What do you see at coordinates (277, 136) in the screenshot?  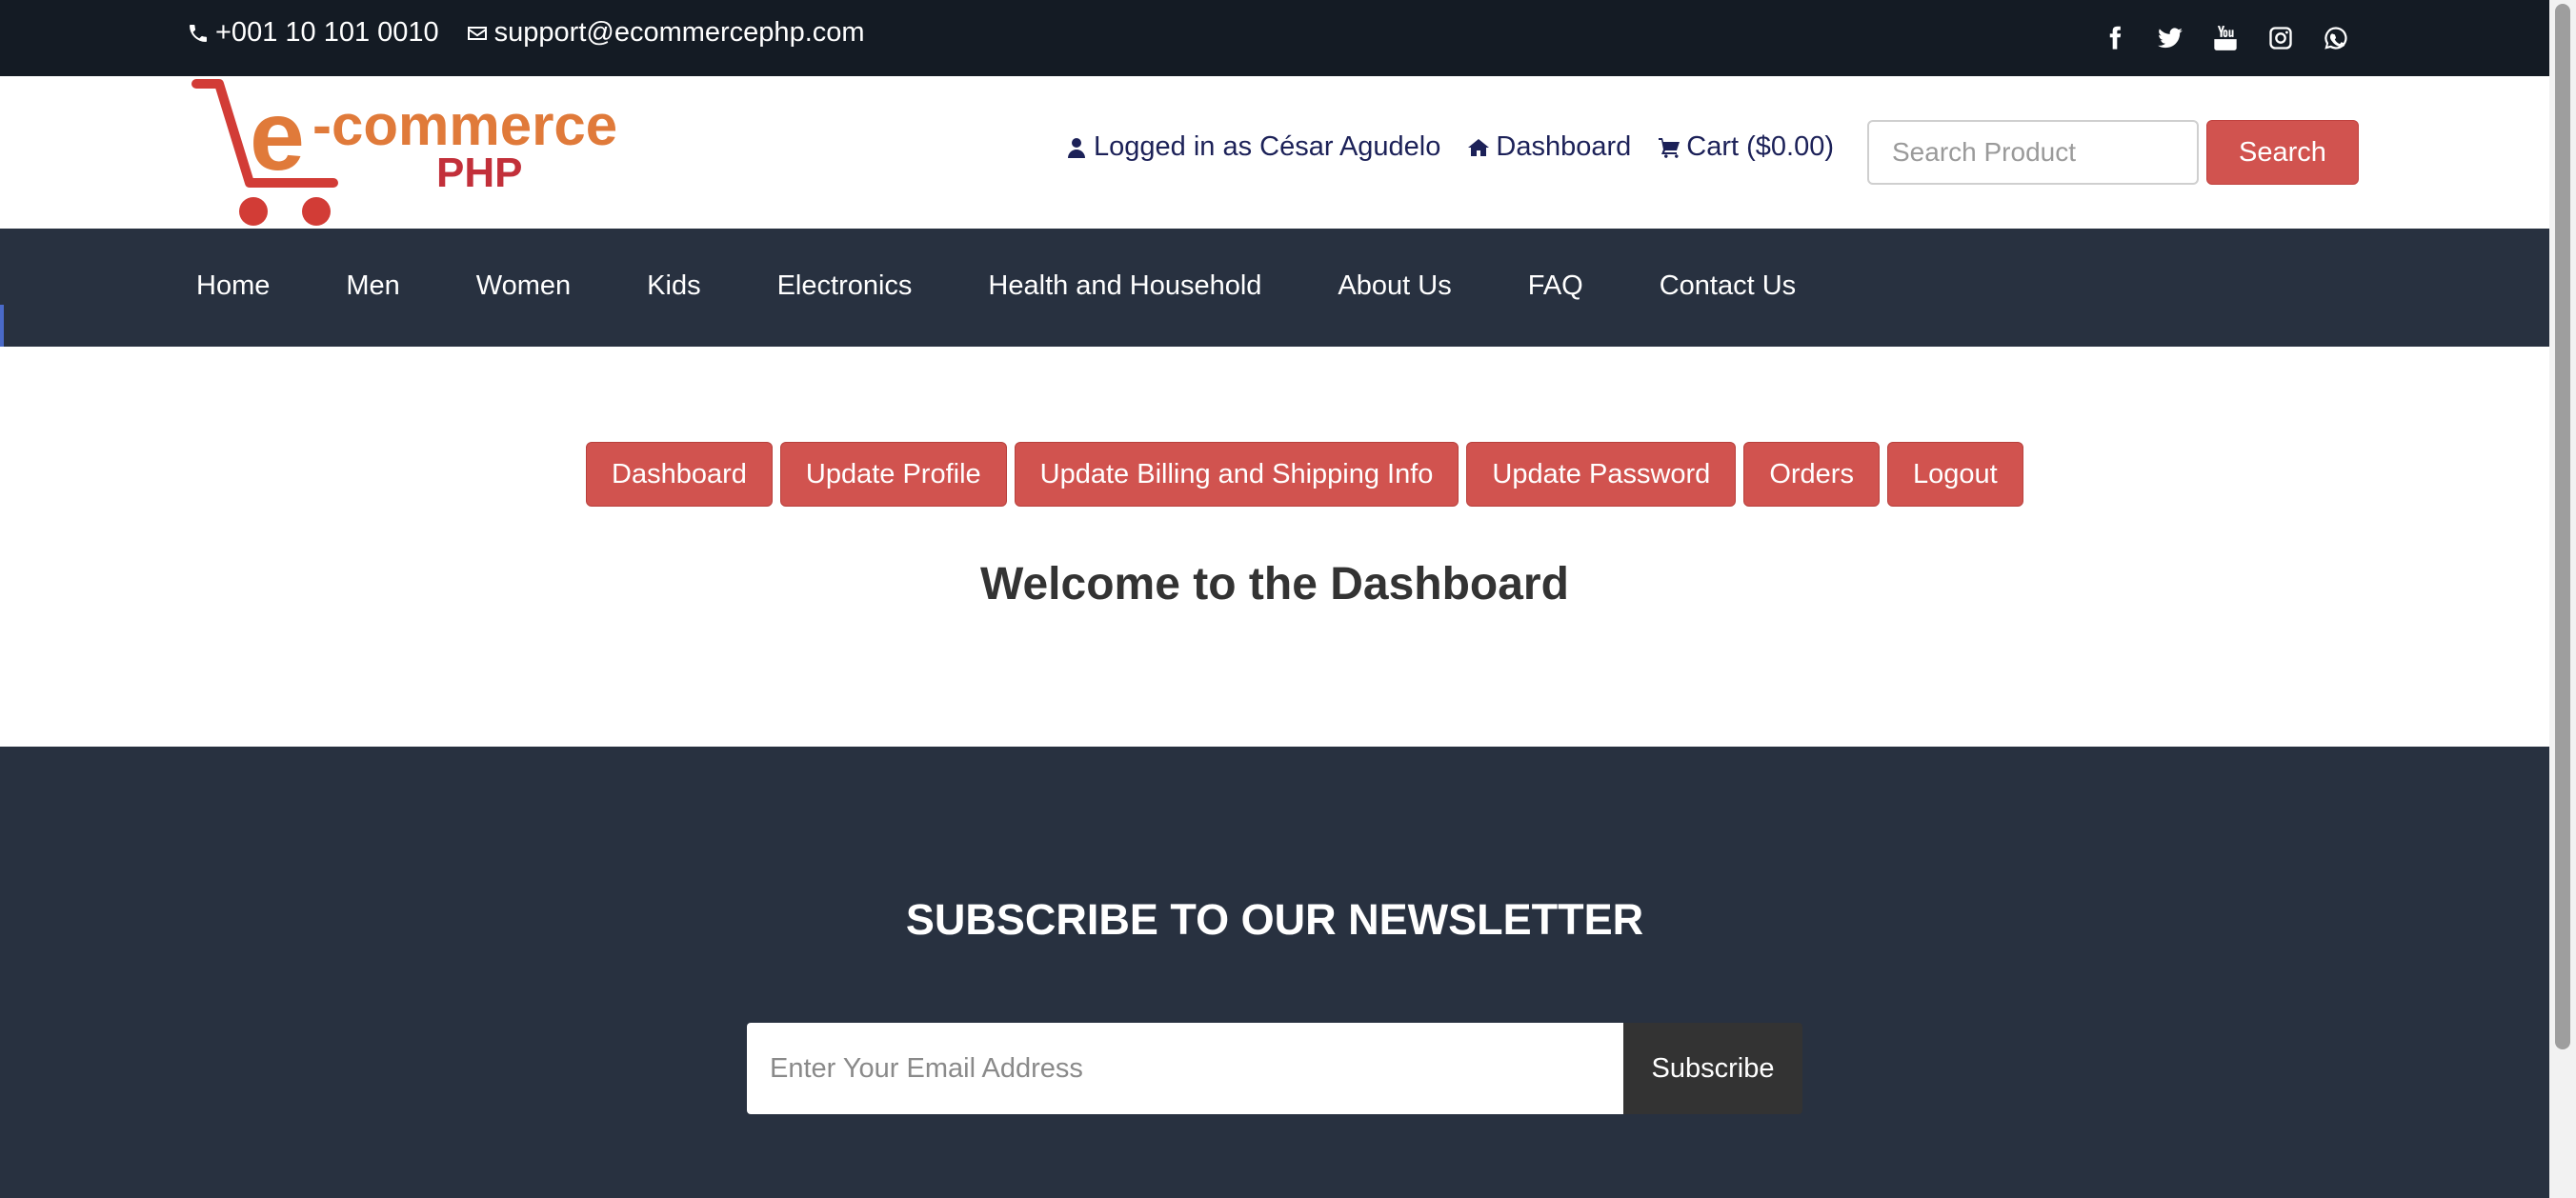 I see `svg-text: e` at bounding box center [277, 136].